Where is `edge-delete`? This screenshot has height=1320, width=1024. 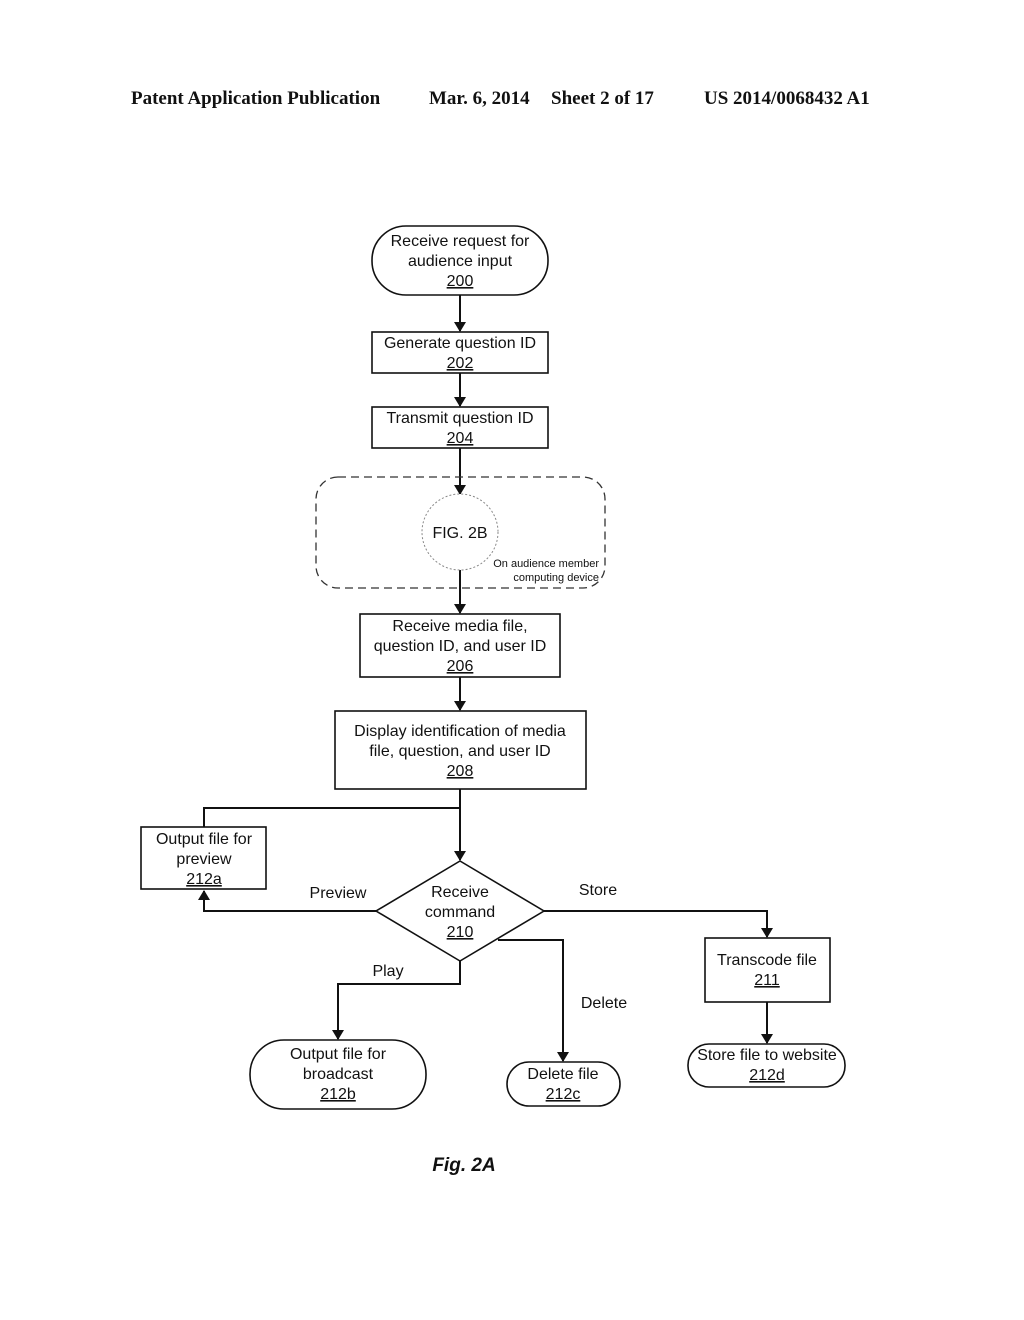 edge-delete is located at coordinates (533, 1000).